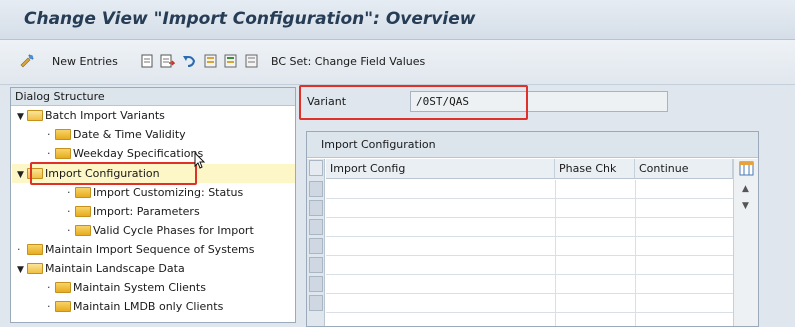 The height and width of the screenshot is (327, 795). Describe the element at coordinates (160, 230) in the screenshot. I see `tree-item-valid-cycle-phases: · Valid Cycle Phases for Import` at that location.